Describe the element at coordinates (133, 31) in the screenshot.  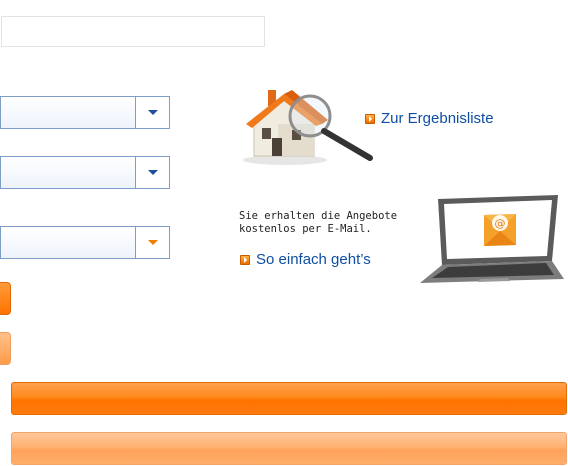
I see `top-text-field` at that location.